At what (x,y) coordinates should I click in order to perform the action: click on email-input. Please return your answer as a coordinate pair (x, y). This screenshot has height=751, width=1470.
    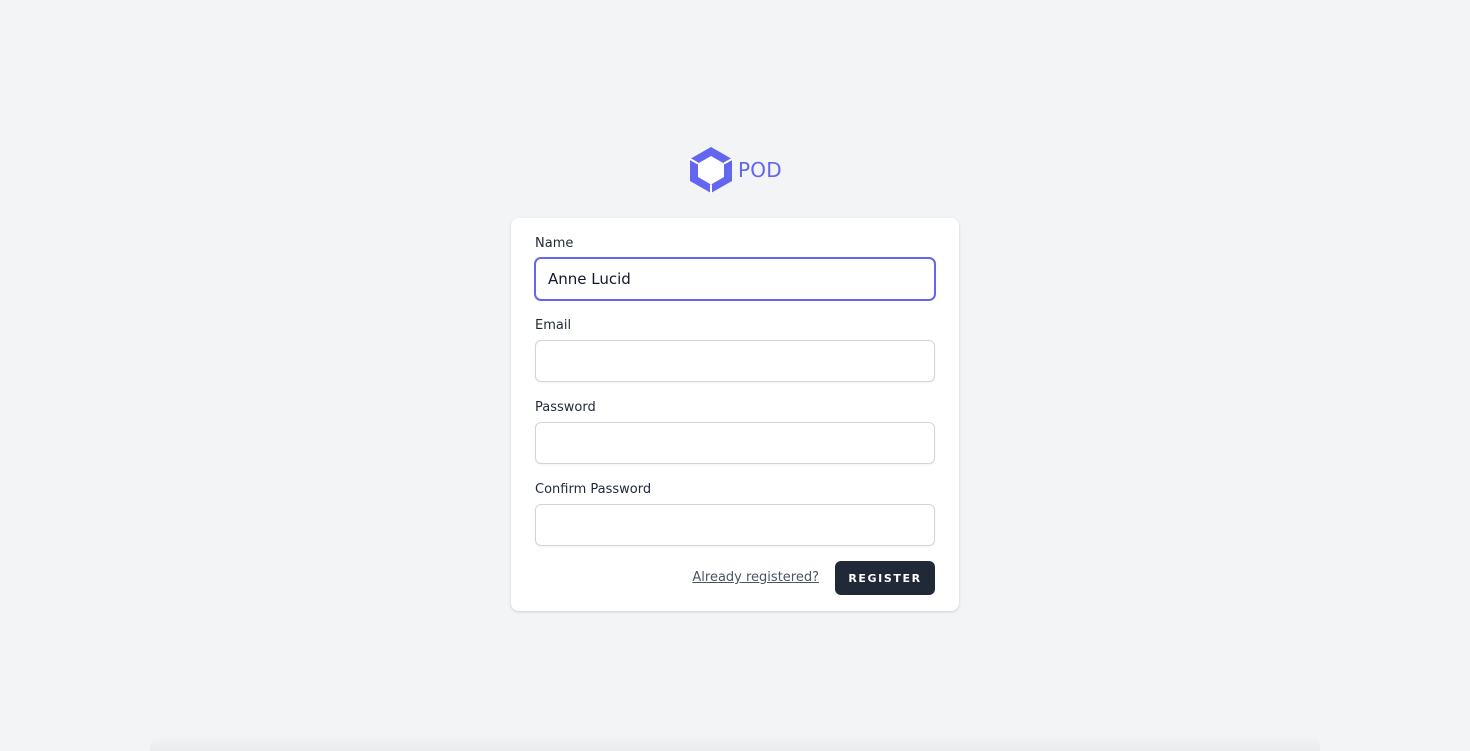
    Looking at the image, I should click on (735, 361).